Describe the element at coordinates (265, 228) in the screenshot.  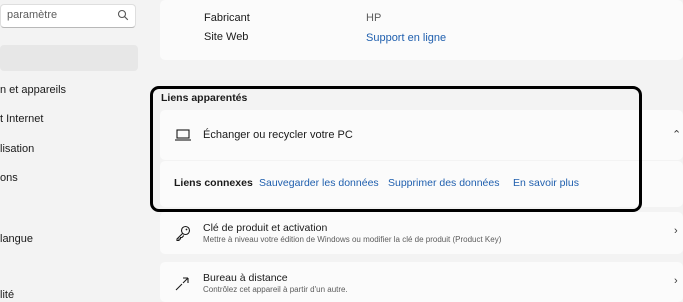
I see `product-key-title: Clé de produit et activation` at that location.